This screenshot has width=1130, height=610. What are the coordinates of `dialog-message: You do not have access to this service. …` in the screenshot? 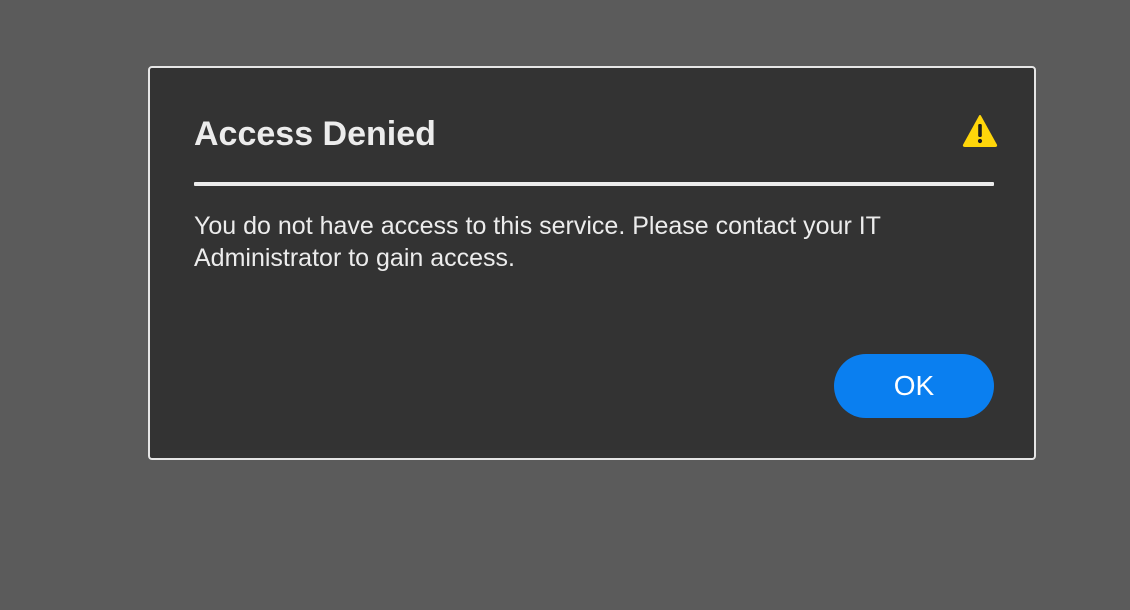 It's located at (537, 242).